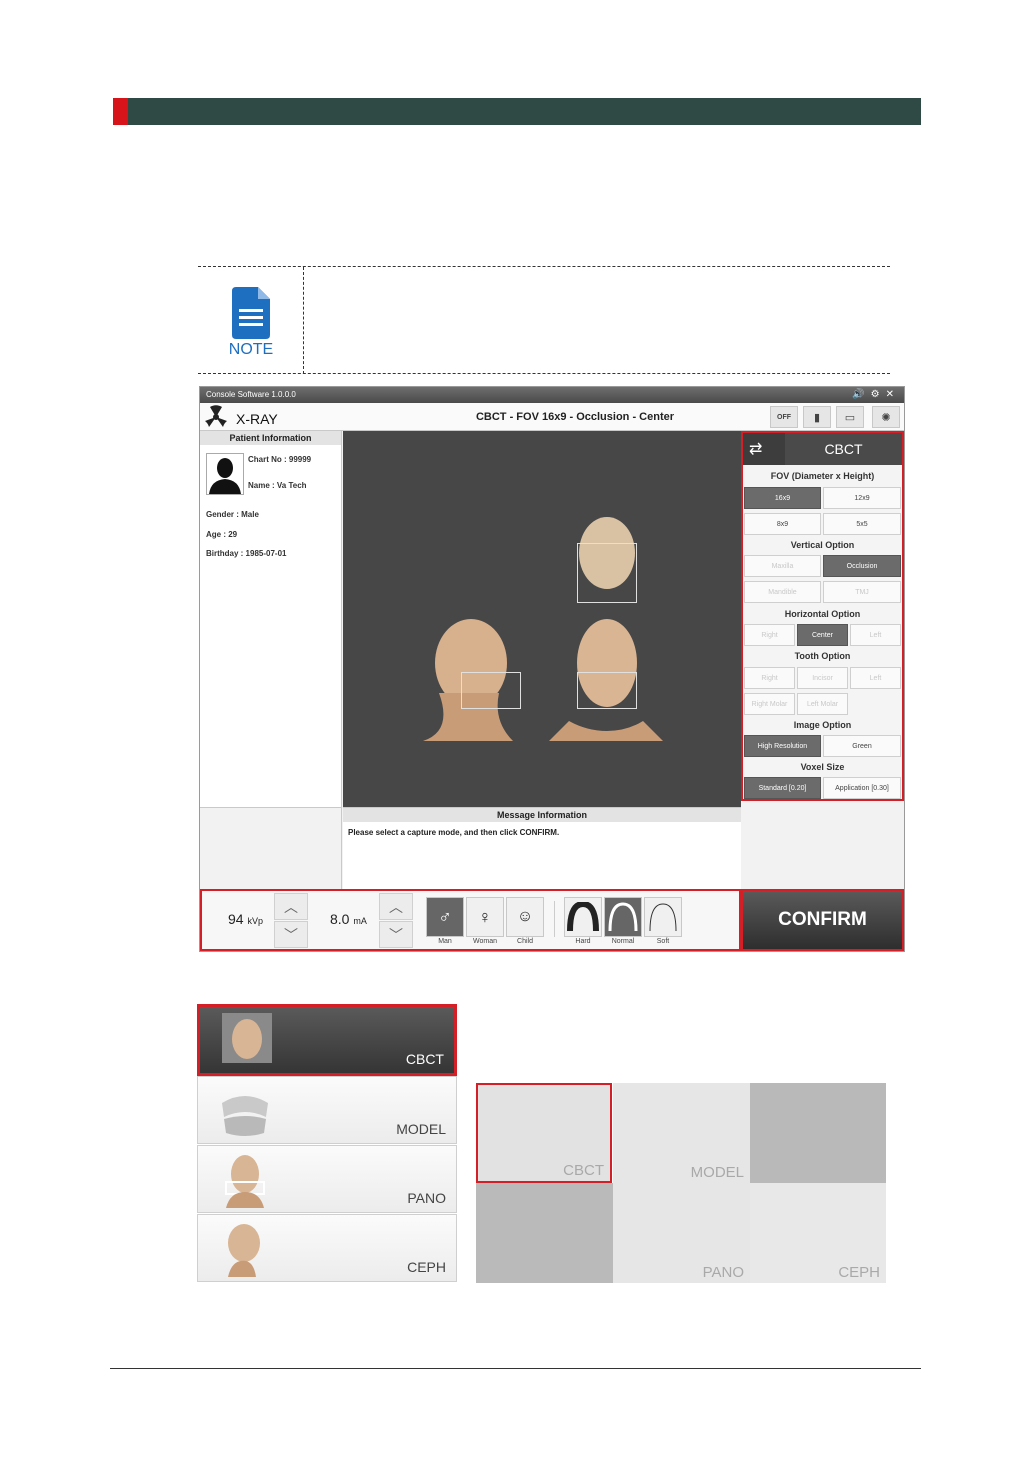 The image size is (1032, 1458). What do you see at coordinates (554, 919) in the screenshot?
I see `bottom-divider` at bounding box center [554, 919].